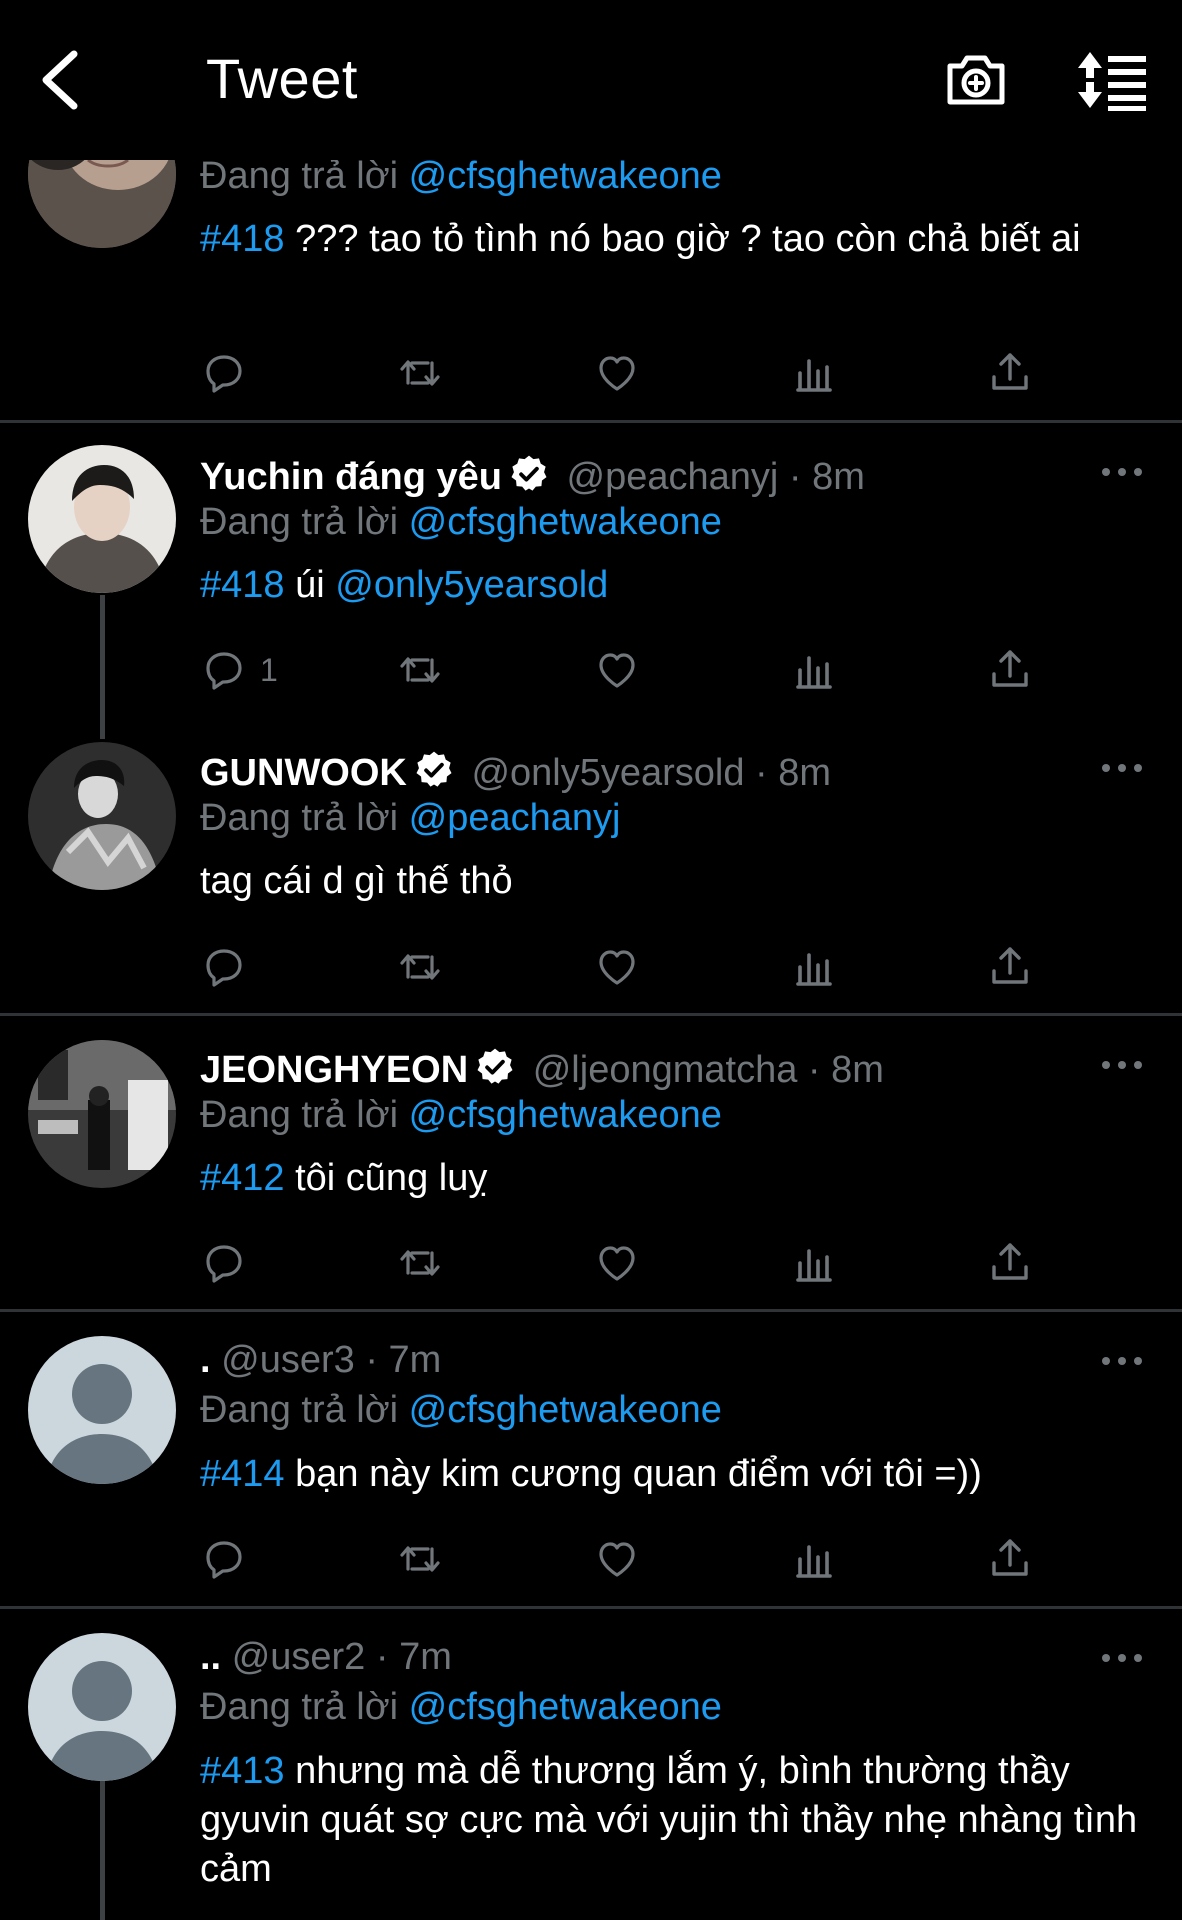 The width and height of the screenshot is (1182, 1920). Describe the element at coordinates (515, 818) in the screenshot. I see `reply-to-mention: @peachanyj` at that location.